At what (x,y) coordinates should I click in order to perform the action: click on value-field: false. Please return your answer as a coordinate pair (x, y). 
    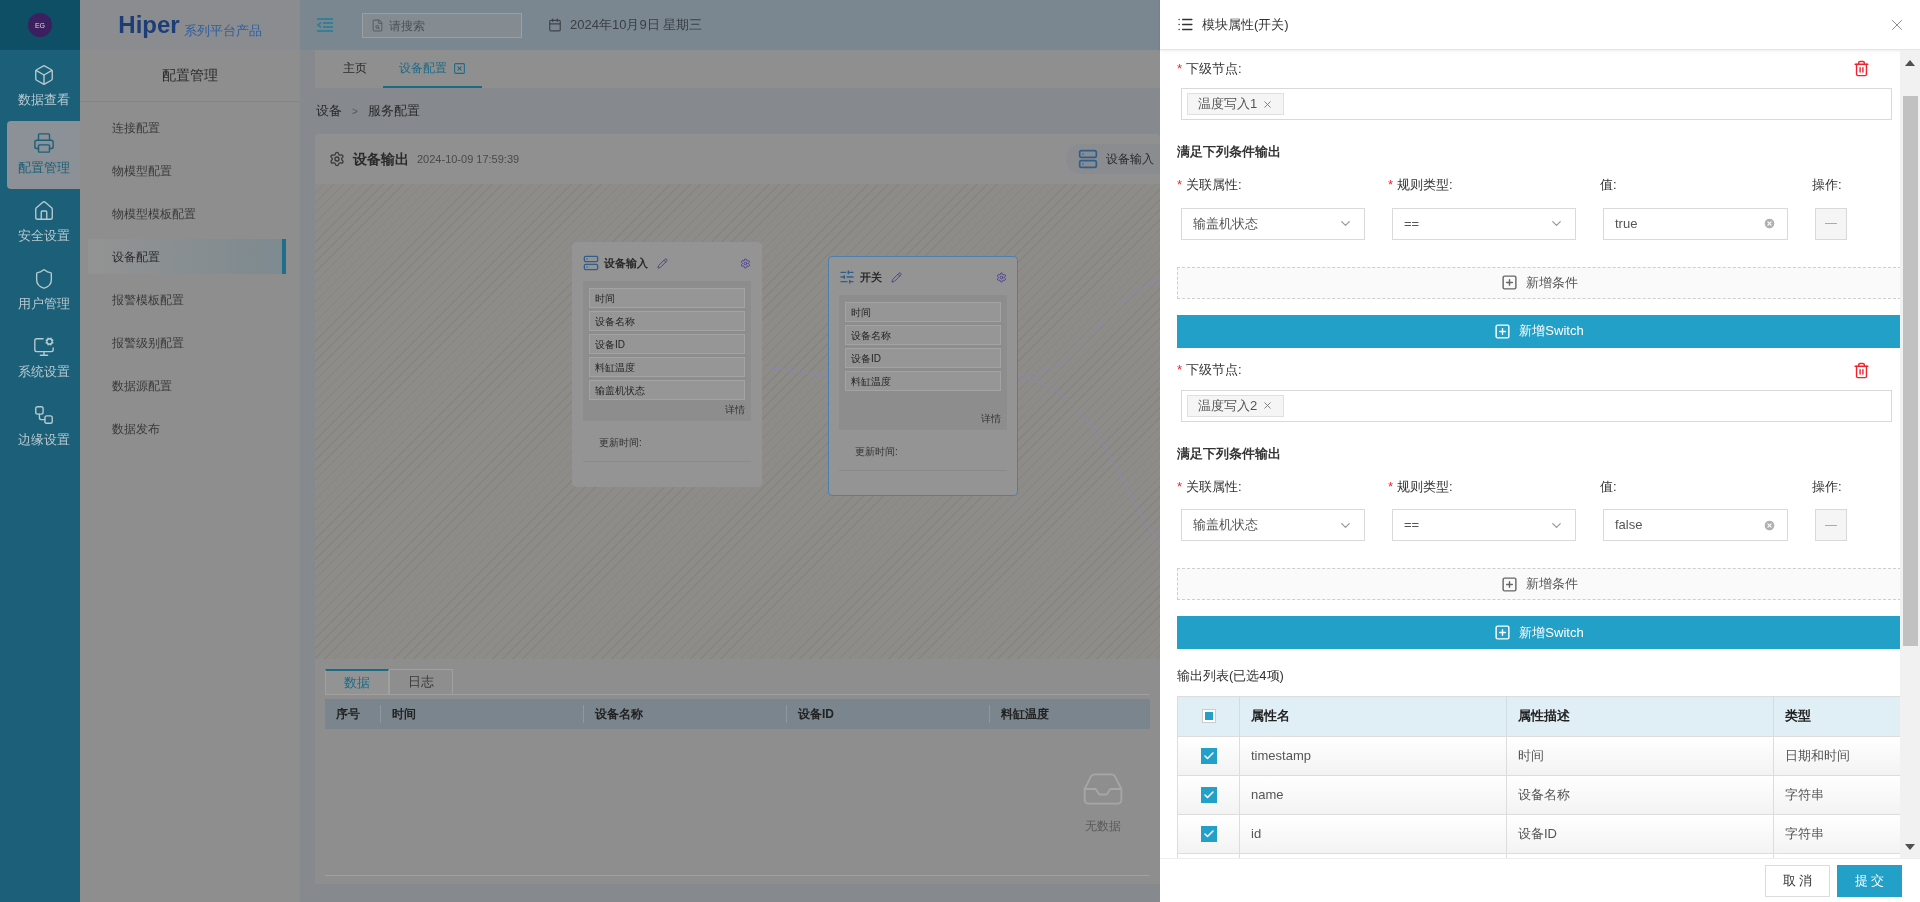
    Looking at the image, I should click on (1695, 525).